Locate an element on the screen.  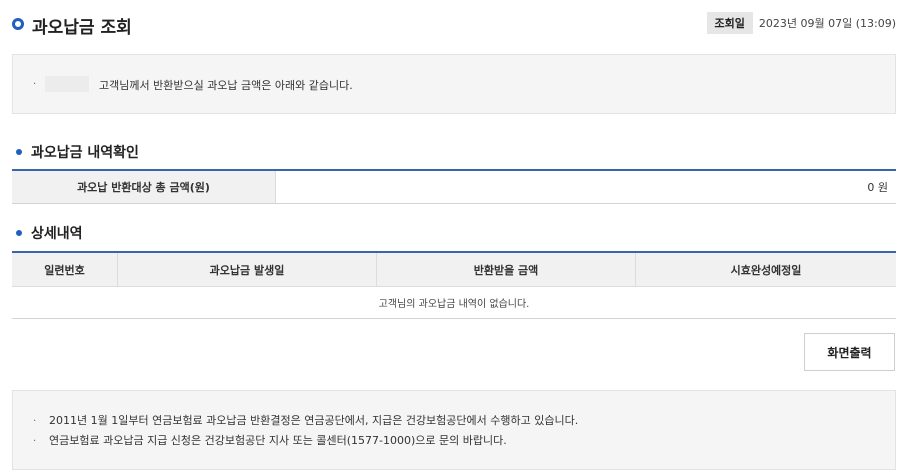
section-title-summary: 과오납금 내역확인 is located at coordinates (75, 152).